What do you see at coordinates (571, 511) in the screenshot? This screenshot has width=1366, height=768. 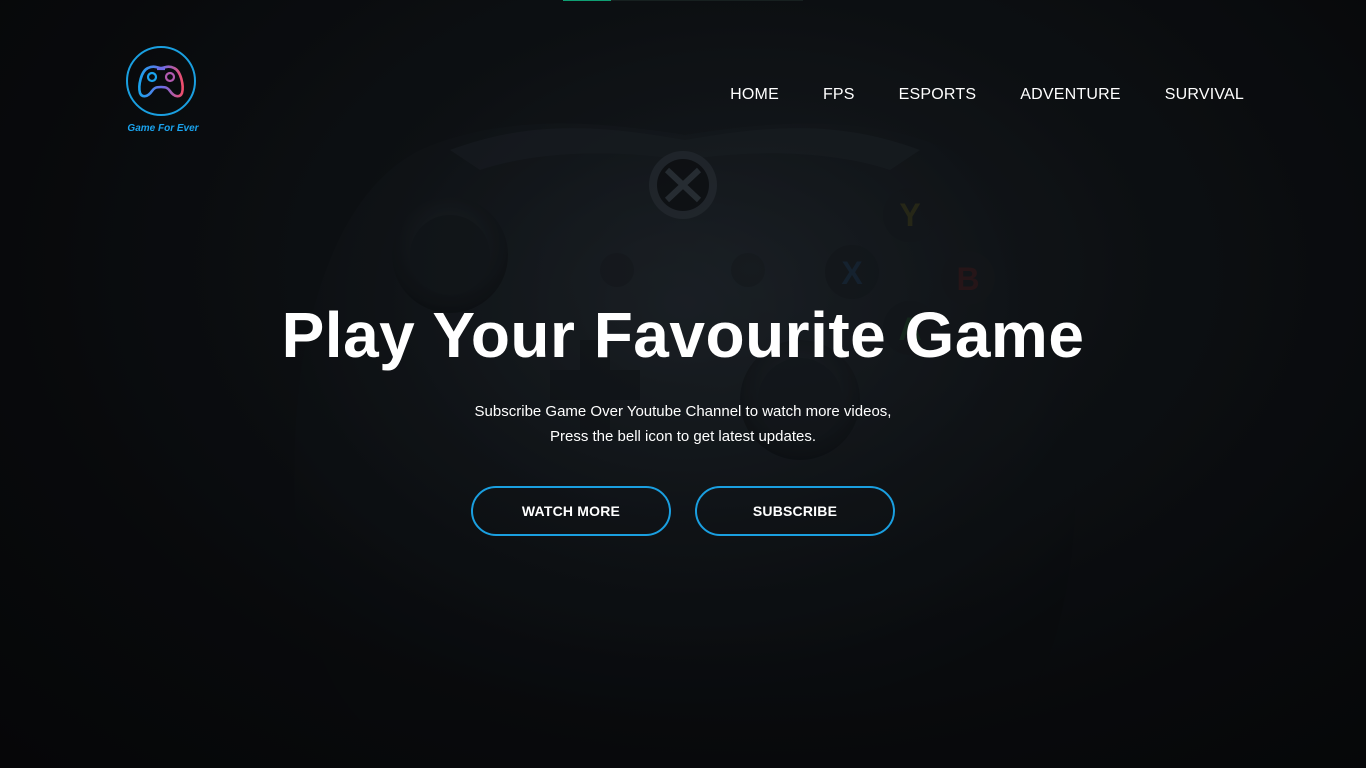 I see `watch-more-button: WATCH MORE` at bounding box center [571, 511].